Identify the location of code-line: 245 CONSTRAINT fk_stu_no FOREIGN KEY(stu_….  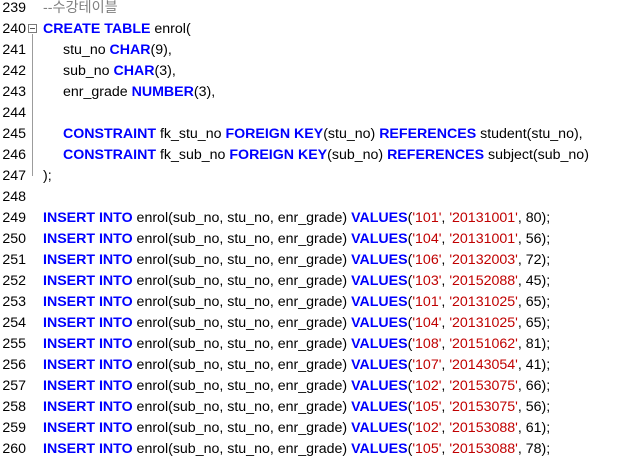
(314, 134).